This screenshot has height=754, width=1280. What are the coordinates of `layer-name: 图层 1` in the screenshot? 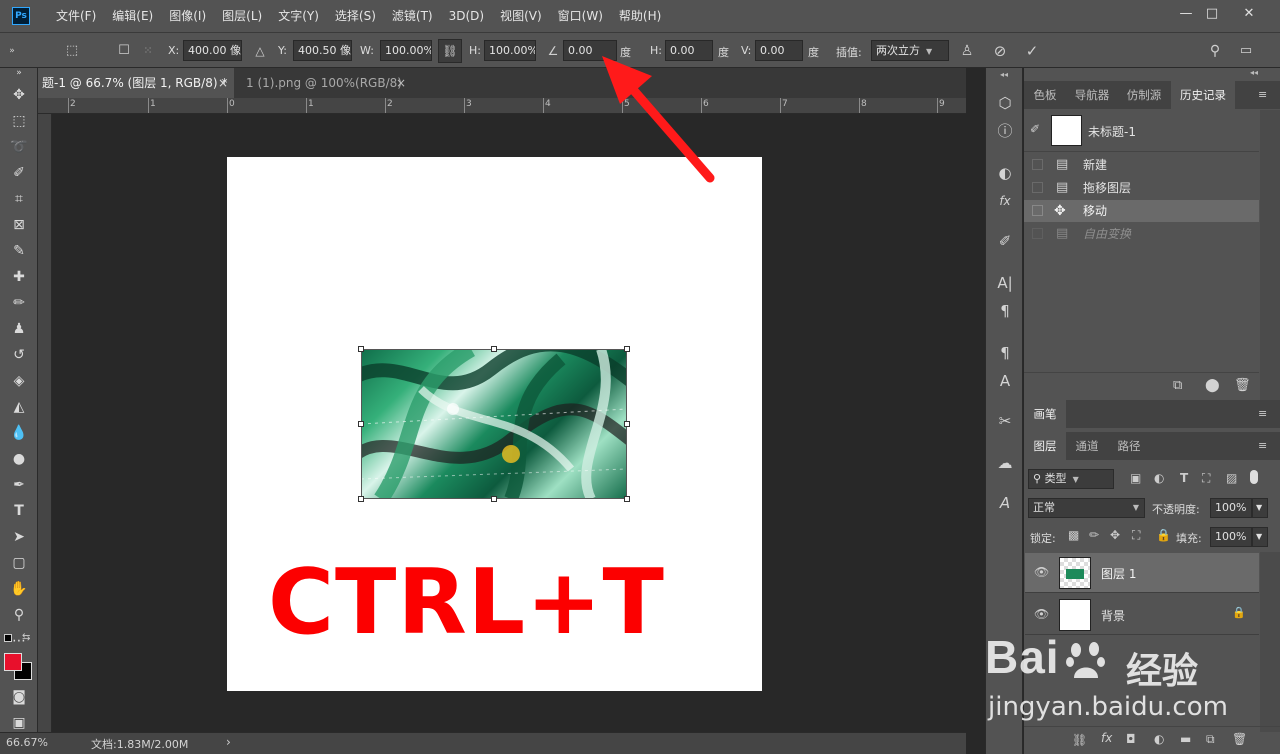 It's located at (1118, 573).